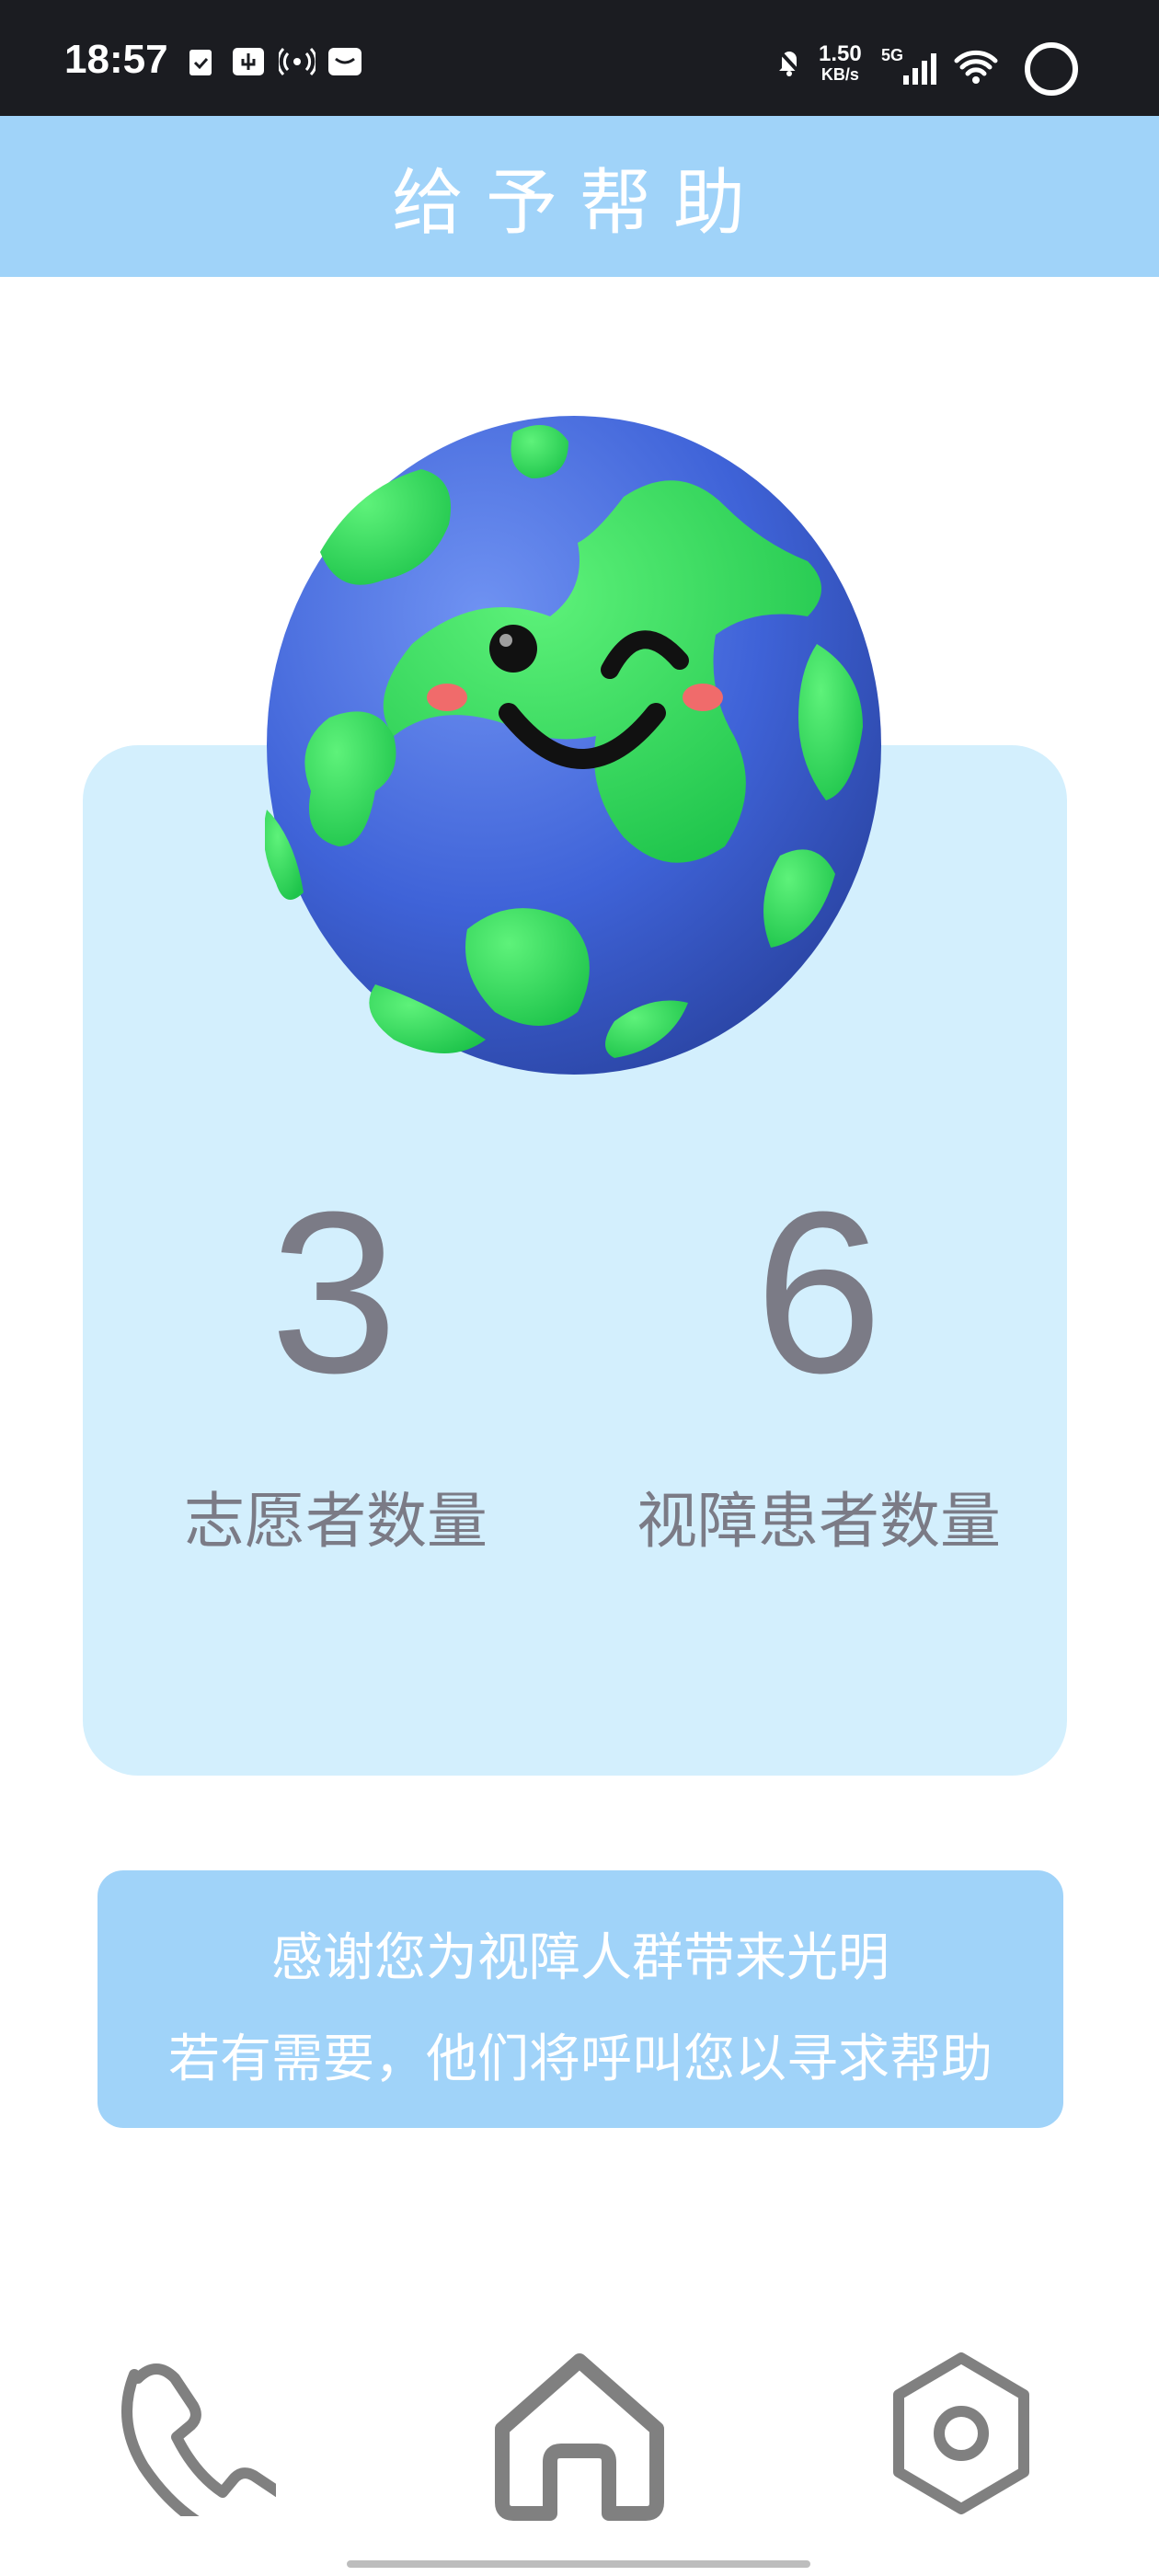 The image size is (1159, 2576). What do you see at coordinates (579, 58) in the screenshot?
I see `status-bar: 18:57 1.50 KB/s 5G` at bounding box center [579, 58].